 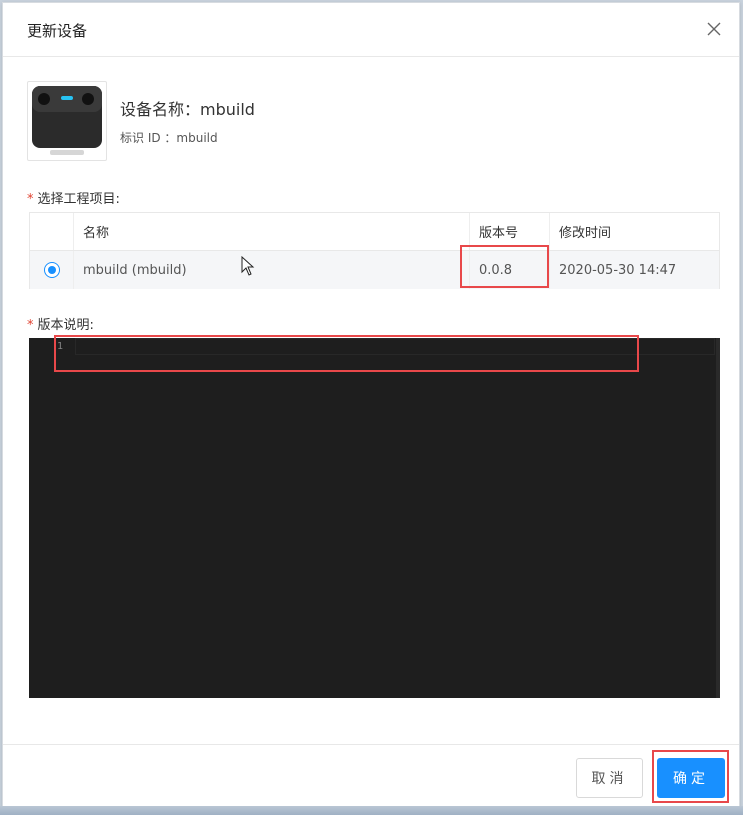 I want to click on row-version: 0.0.8, so click(x=510, y=270).